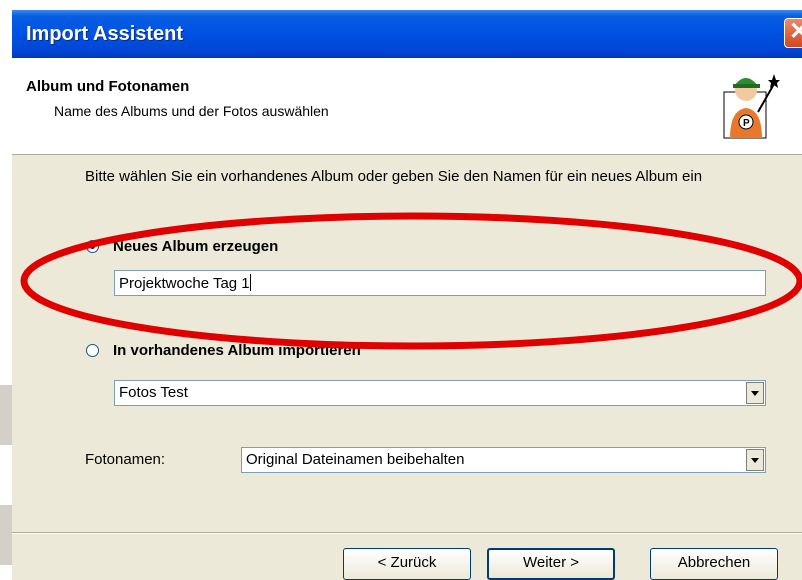 This screenshot has width=802, height=580. What do you see at coordinates (440, 283) in the screenshot?
I see `new-album-name-input: Projektwoche Tag 1` at bounding box center [440, 283].